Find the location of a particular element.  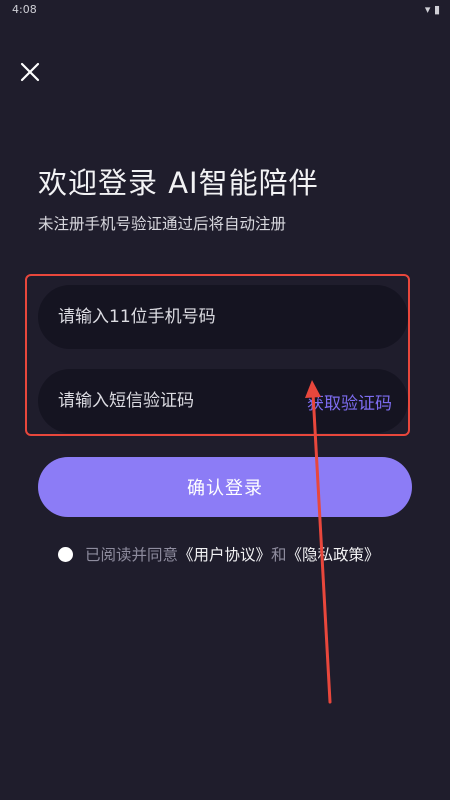

status-time: 4:08 is located at coordinates (24, 9).